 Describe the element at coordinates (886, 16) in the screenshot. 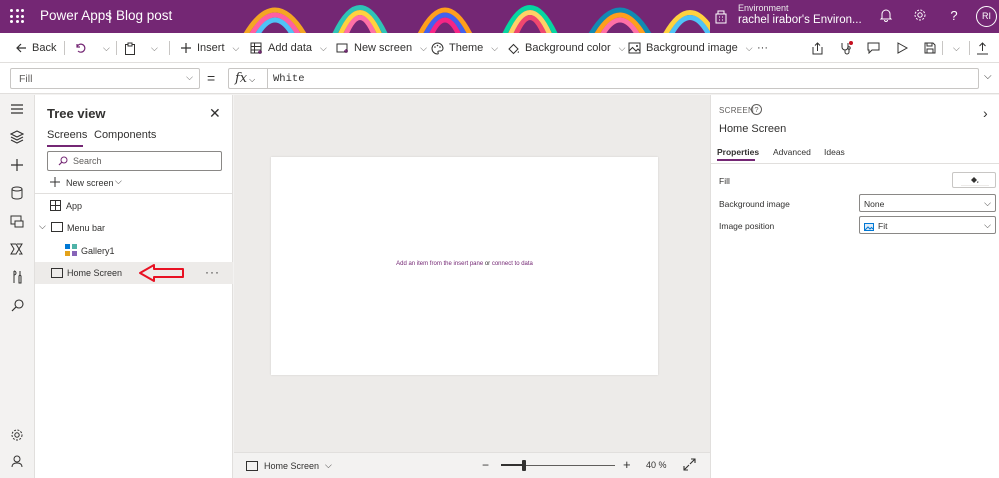

I see `notifications-icon` at that location.